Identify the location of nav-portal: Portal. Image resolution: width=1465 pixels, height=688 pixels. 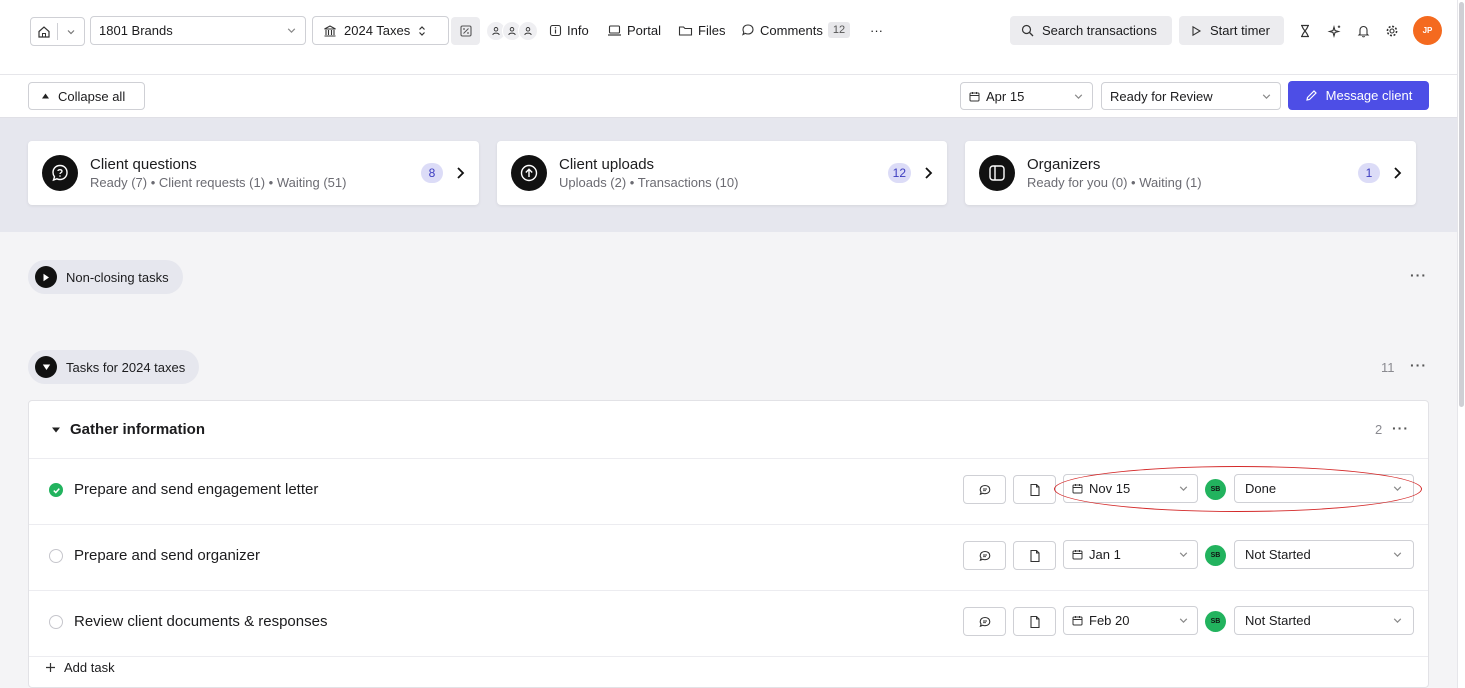
(634, 30).